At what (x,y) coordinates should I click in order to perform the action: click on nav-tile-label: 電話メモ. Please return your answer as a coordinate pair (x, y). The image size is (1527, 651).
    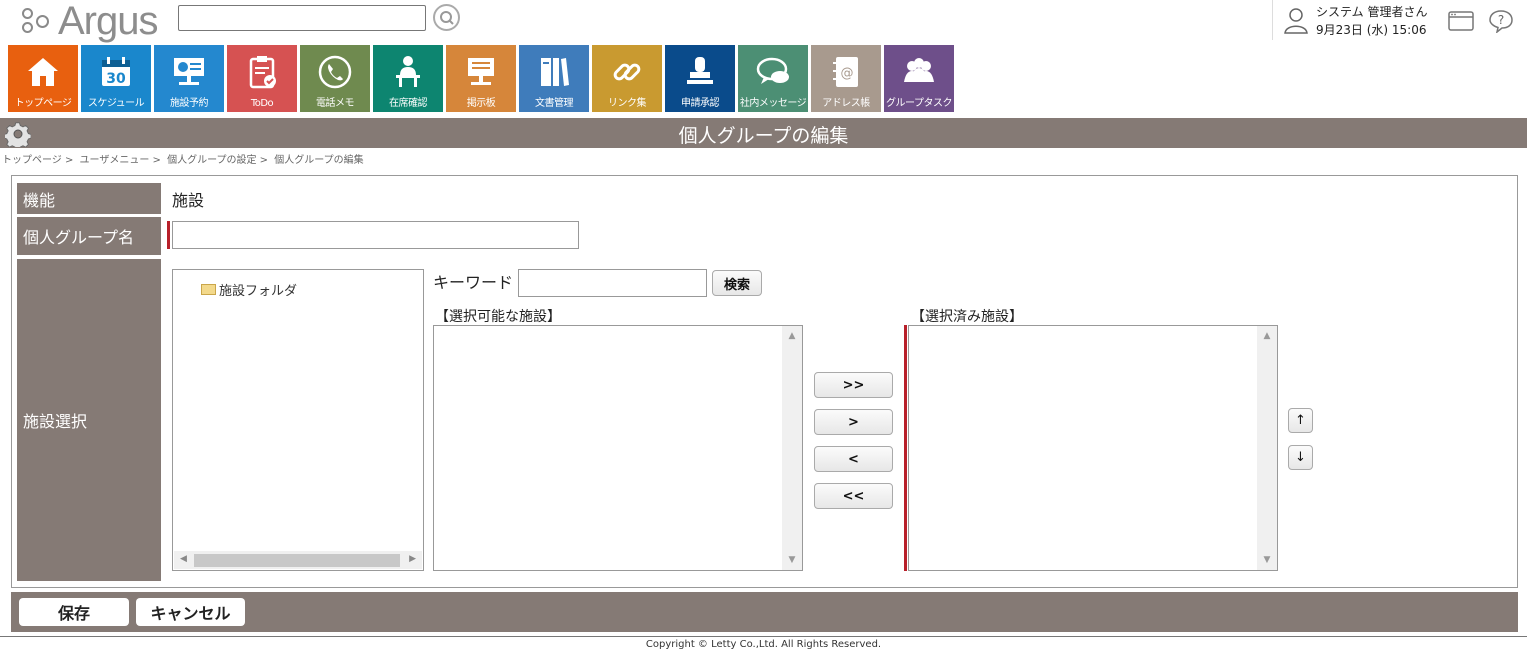
    Looking at the image, I should click on (335, 103).